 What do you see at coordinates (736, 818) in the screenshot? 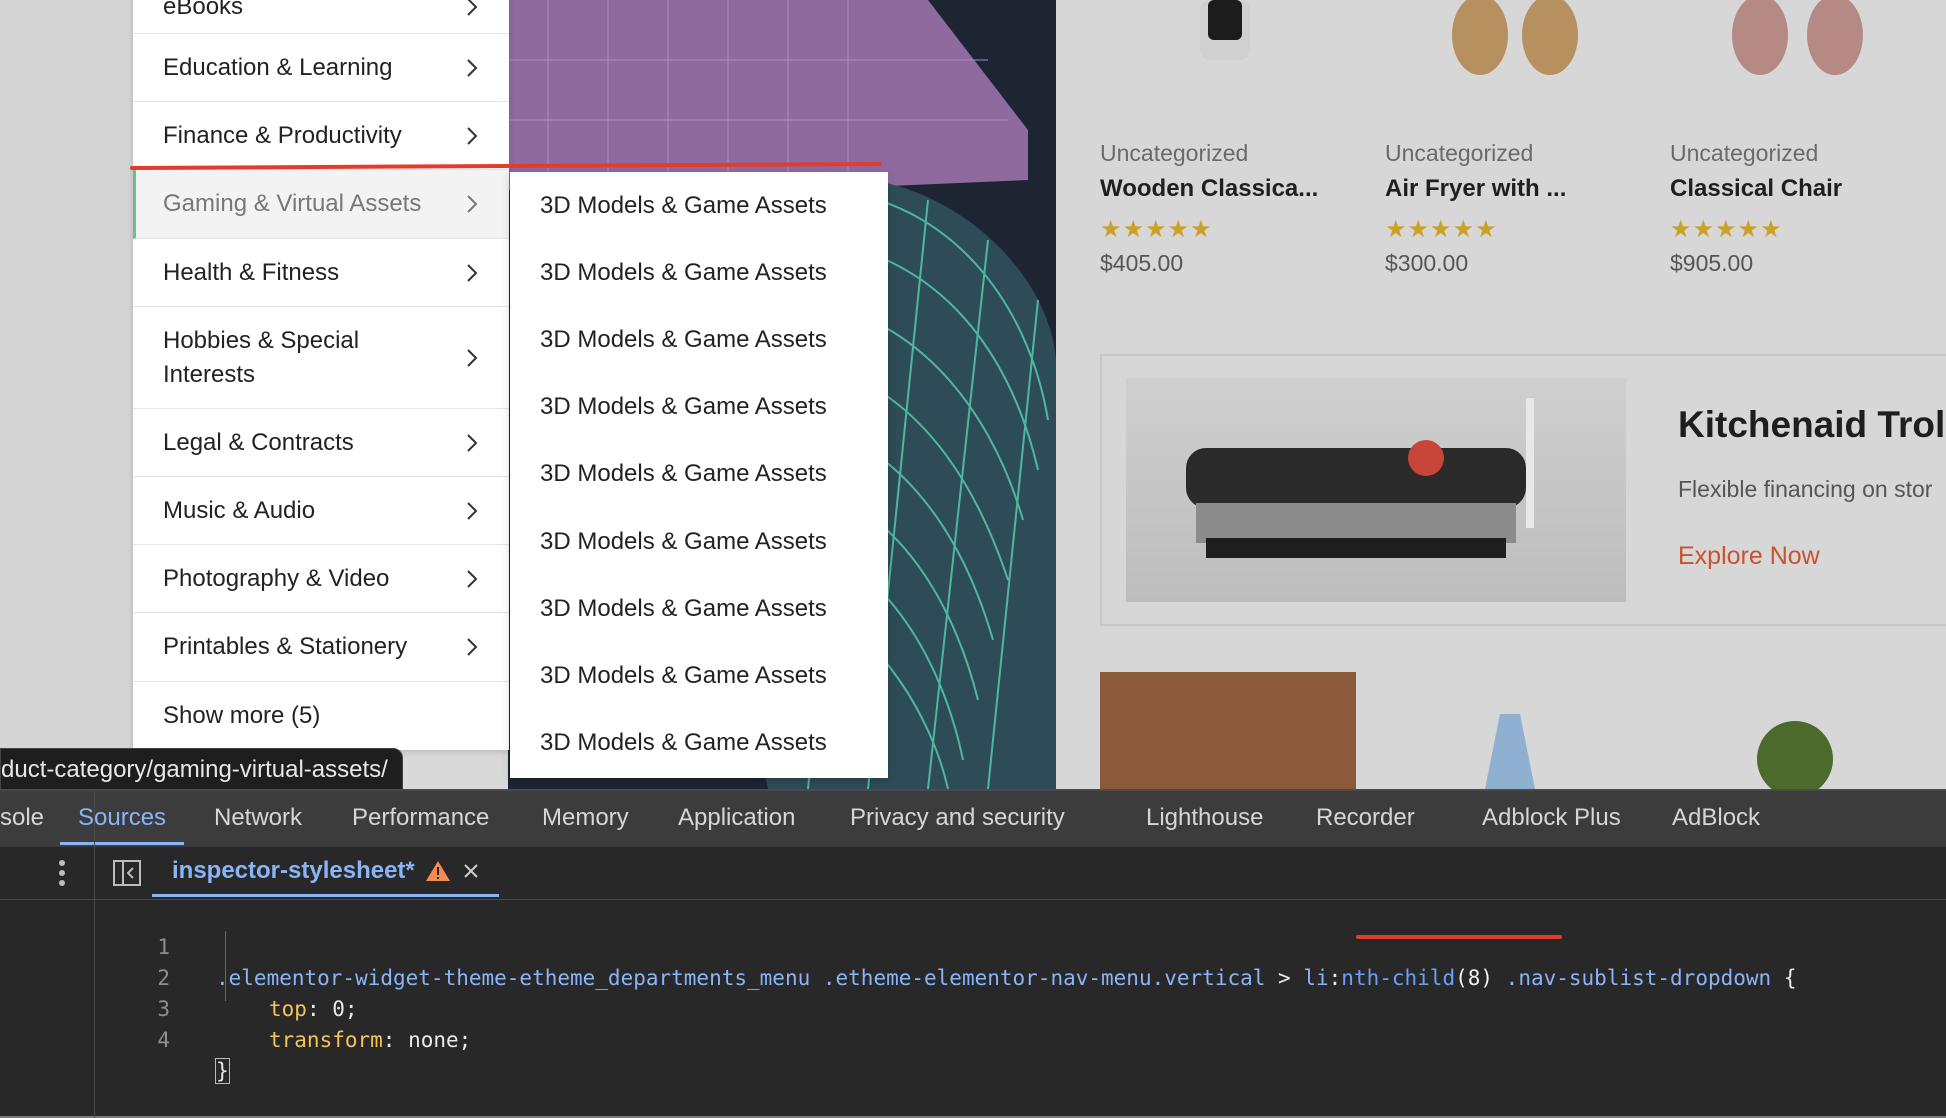
I see `tab-application: Application` at bounding box center [736, 818].